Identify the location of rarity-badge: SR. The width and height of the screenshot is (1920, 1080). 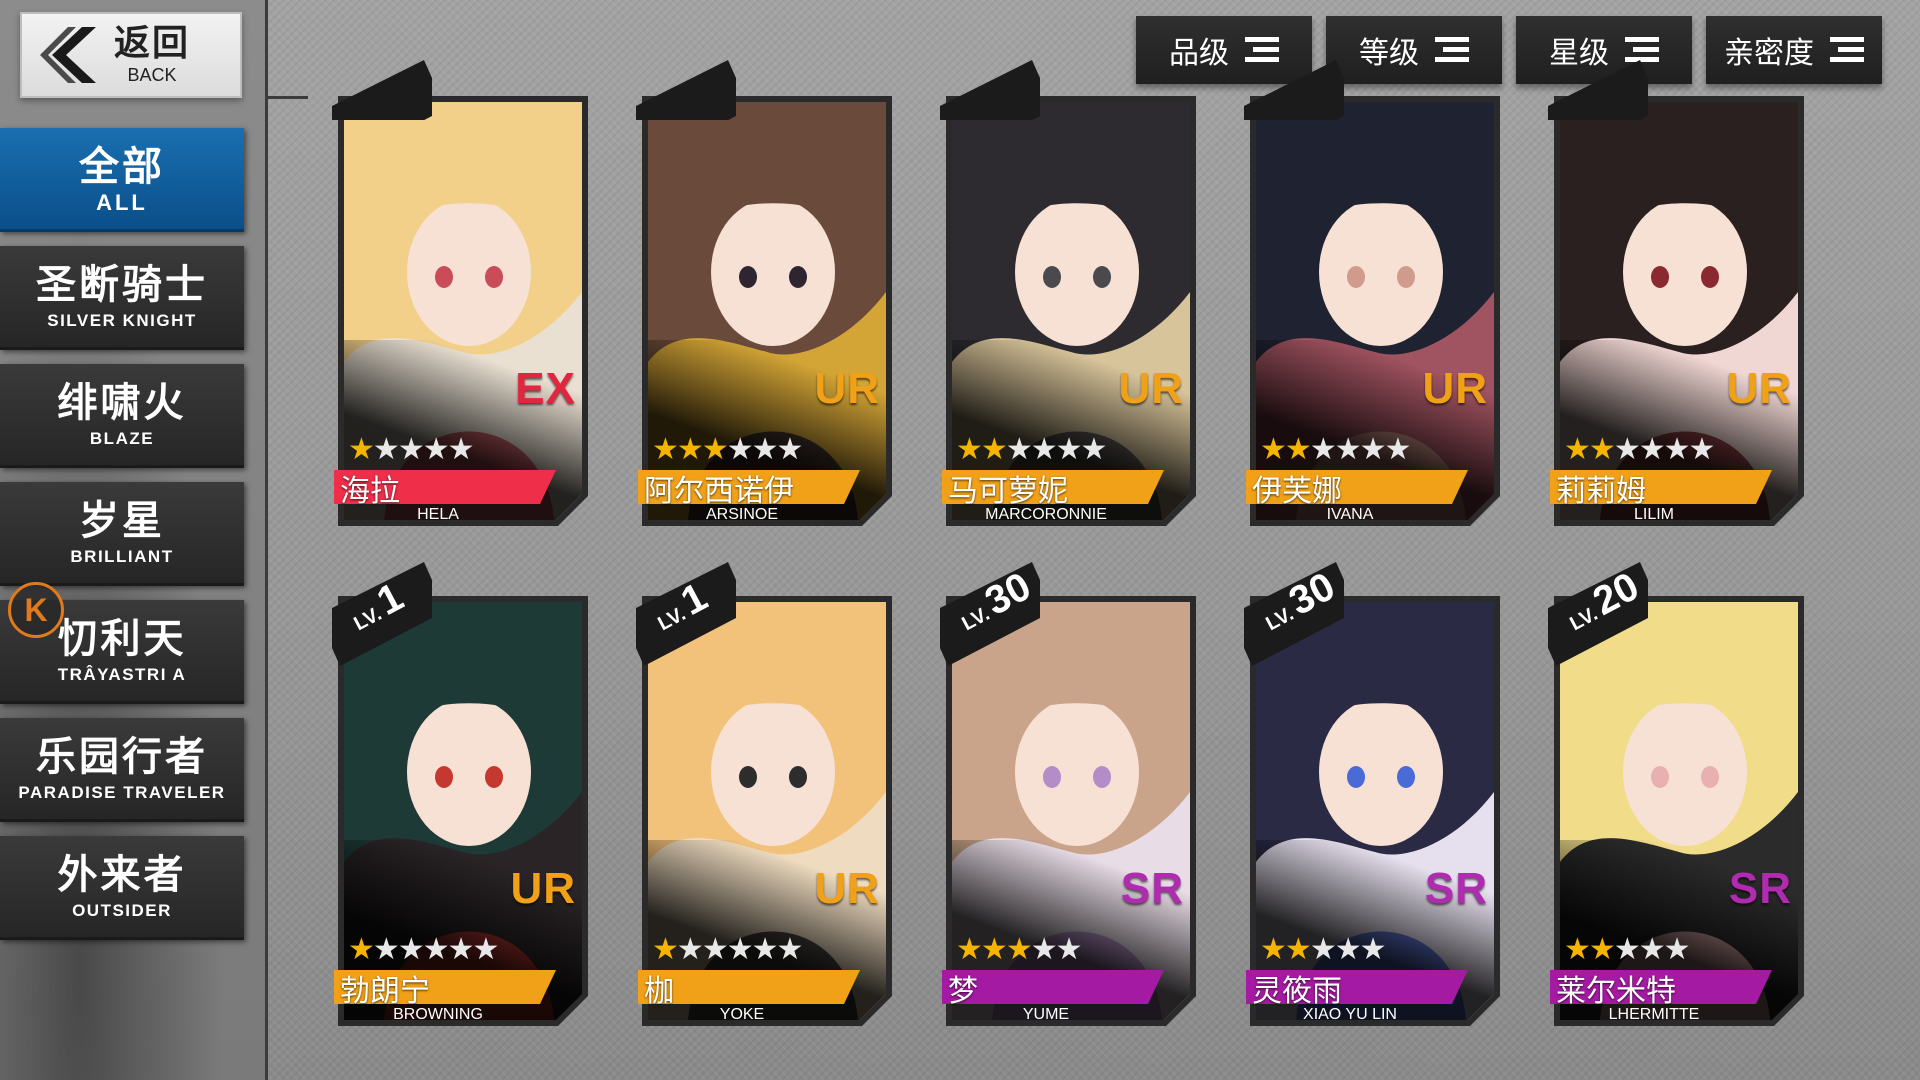
(1456, 888).